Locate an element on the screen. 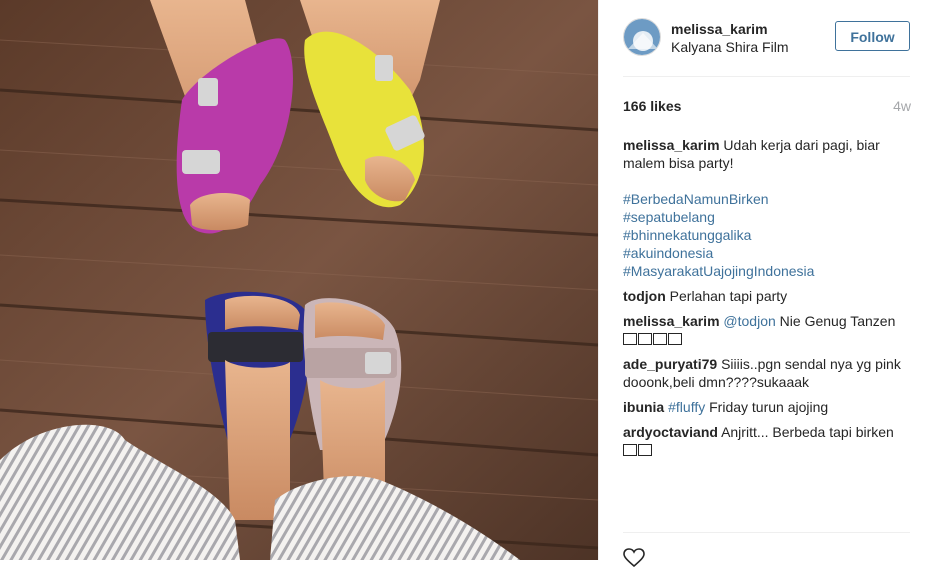  comment-username: todjon is located at coordinates (644, 296).